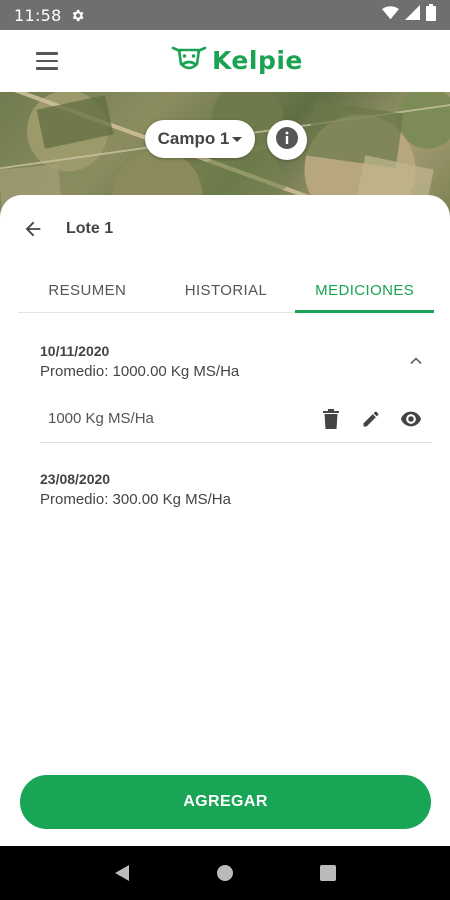 The image size is (450, 900). Describe the element at coordinates (431, 15) in the screenshot. I see `battery-icon` at that location.